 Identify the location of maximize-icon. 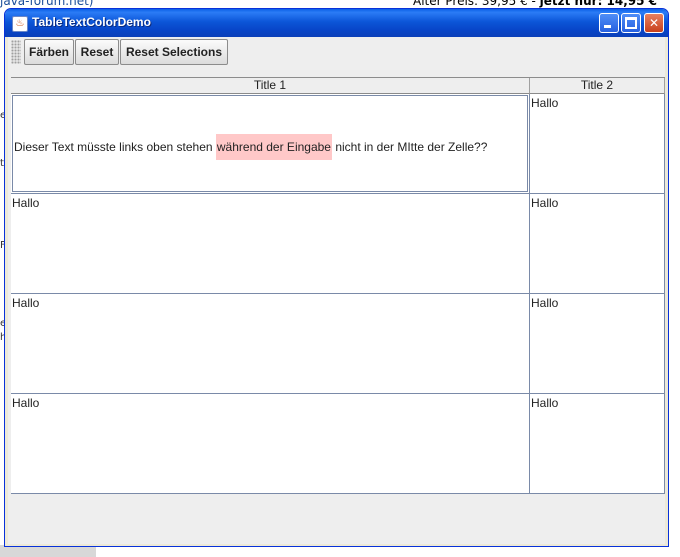
(631, 23).